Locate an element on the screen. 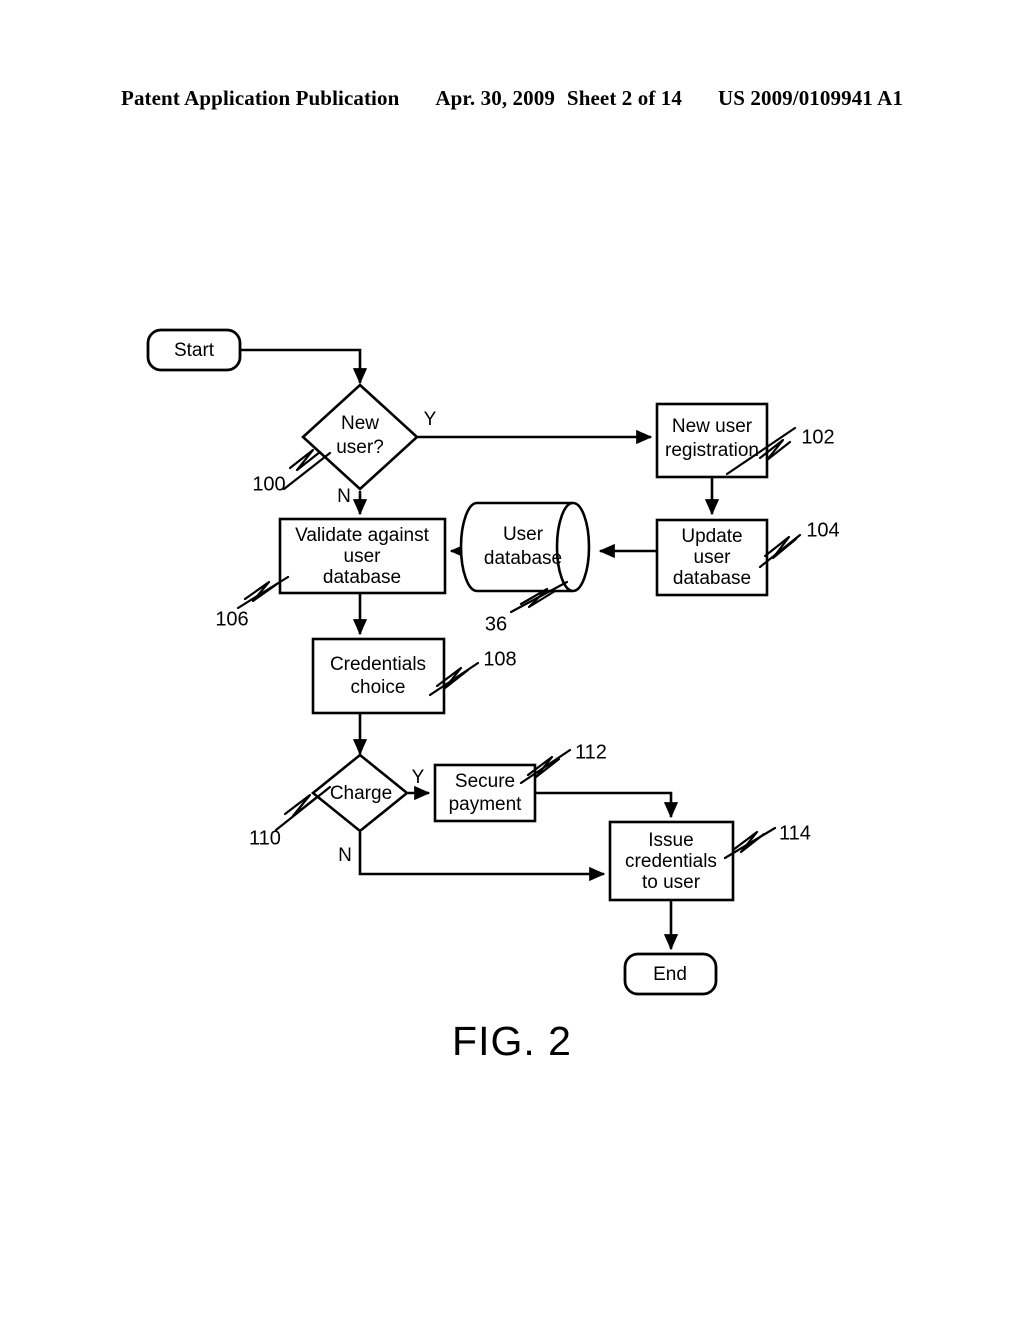 Image resolution: width=1024 pixels, height=1320 pixels. branch-label-new-user-yes: Y is located at coordinates (430, 419).